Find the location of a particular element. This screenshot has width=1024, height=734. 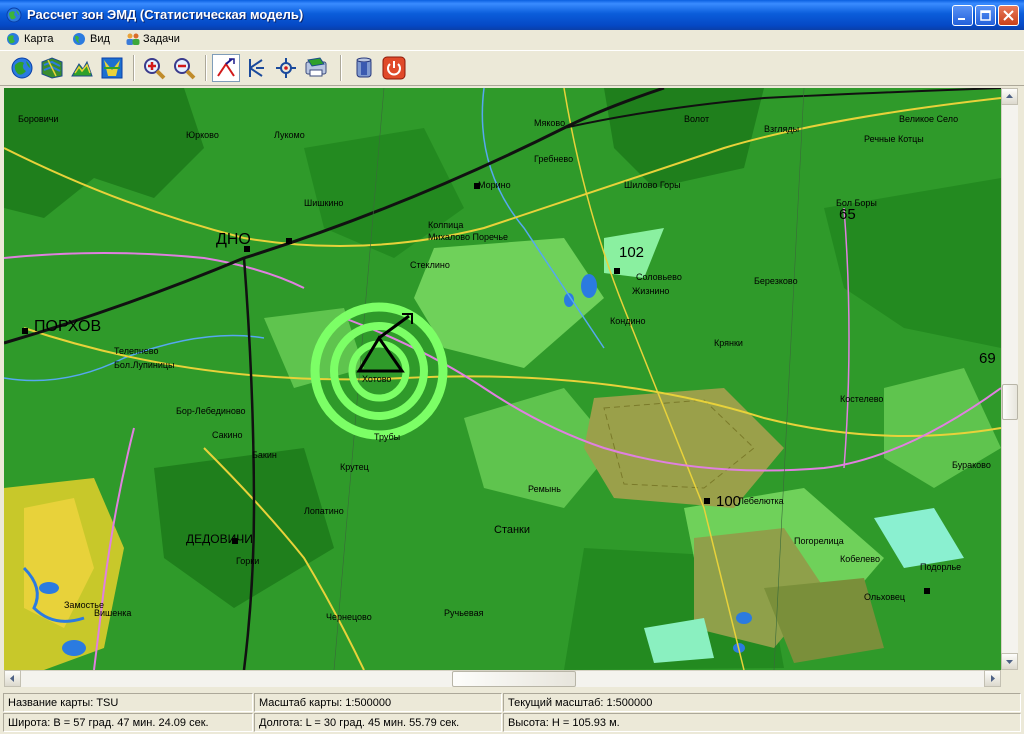

arrow-up-icon is located at coordinates (1009, 96).